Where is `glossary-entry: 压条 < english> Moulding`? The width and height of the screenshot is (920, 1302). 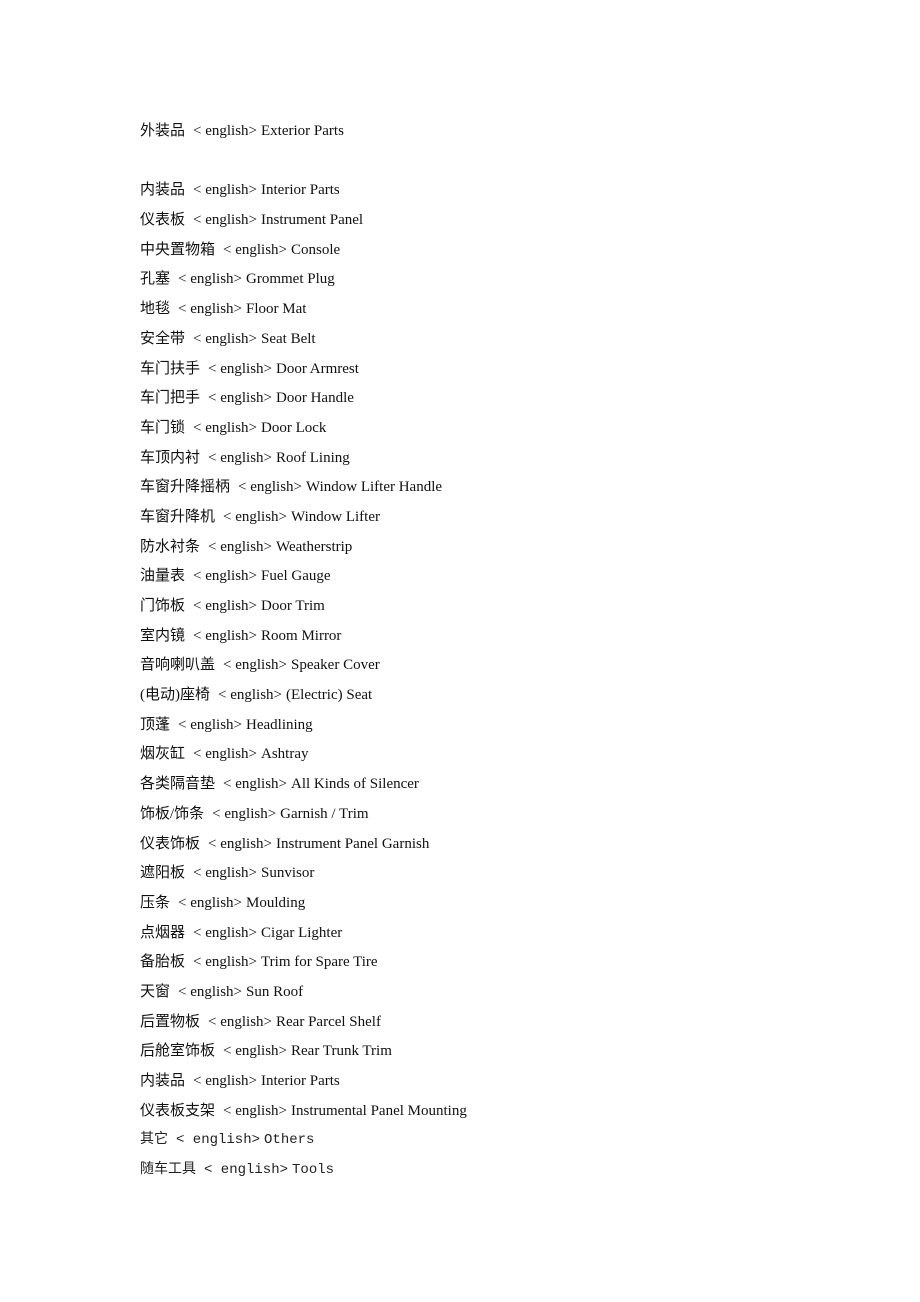 glossary-entry: 压条 < english> Moulding is located at coordinates (303, 905).